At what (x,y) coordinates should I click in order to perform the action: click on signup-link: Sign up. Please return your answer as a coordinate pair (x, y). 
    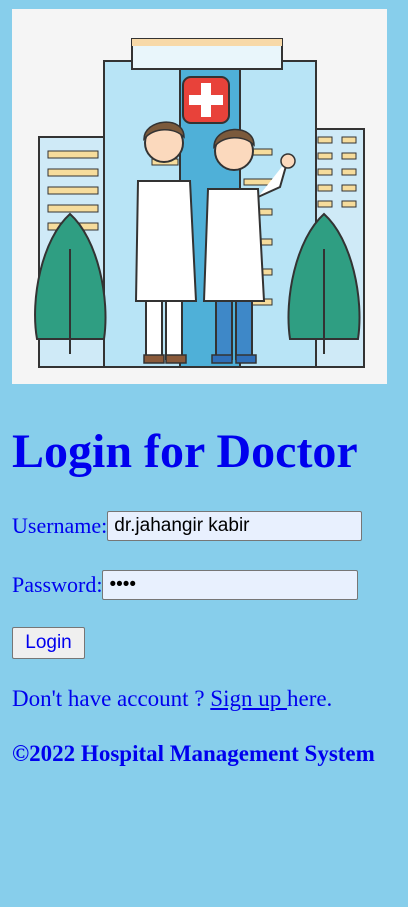
    Looking at the image, I should click on (248, 698).